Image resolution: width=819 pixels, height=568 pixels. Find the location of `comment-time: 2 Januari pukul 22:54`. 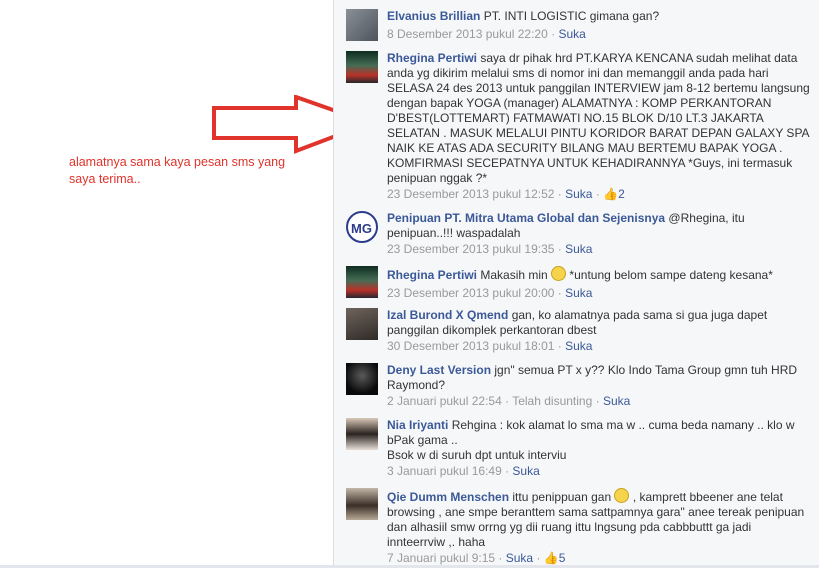

comment-time: 2 Januari pukul 22:54 is located at coordinates (444, 401).